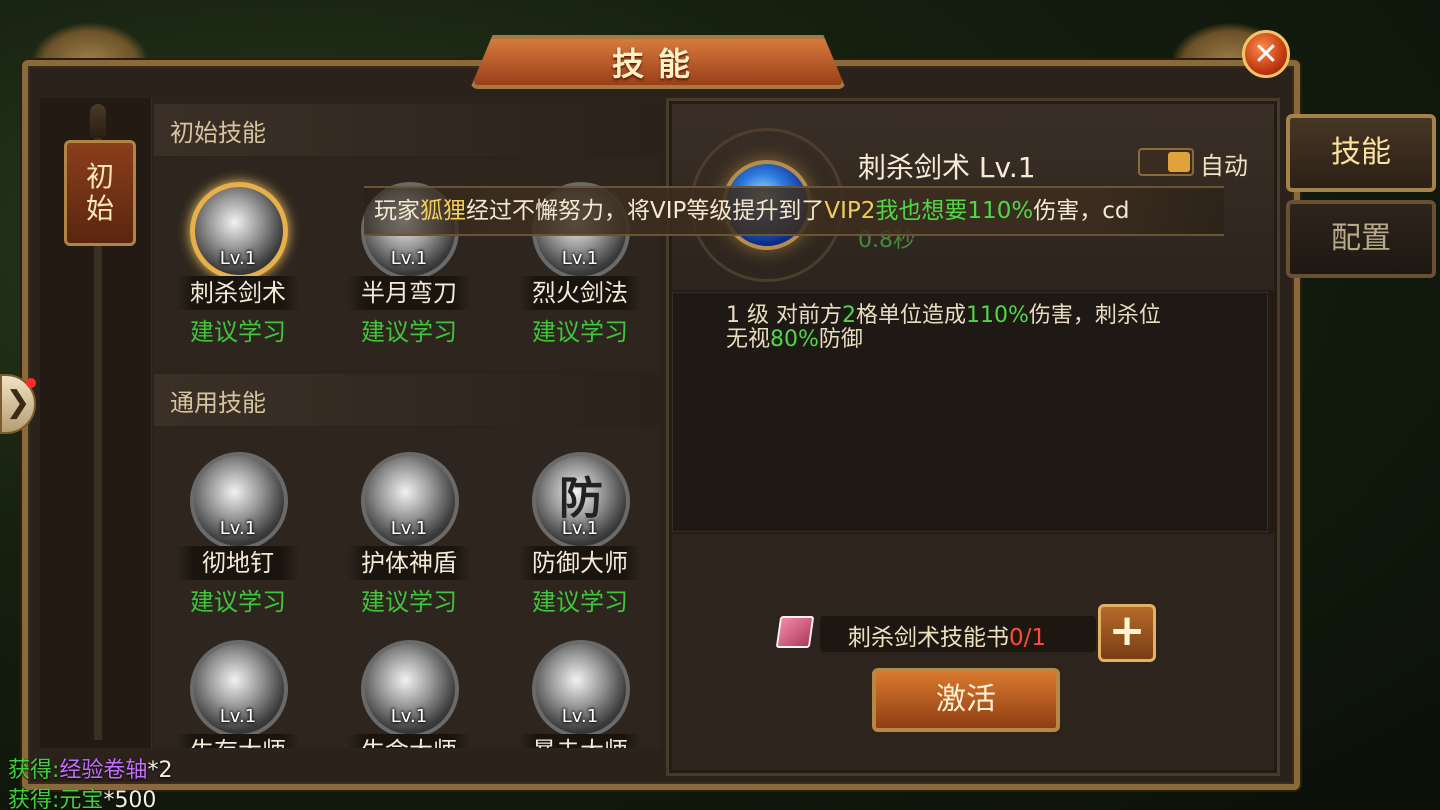 This screenshot has height=810, width=1440. What do you see at coordinates (130, 799) in the screenshot?
I see `reward-qty: *500` at bounding box center [130, 799].